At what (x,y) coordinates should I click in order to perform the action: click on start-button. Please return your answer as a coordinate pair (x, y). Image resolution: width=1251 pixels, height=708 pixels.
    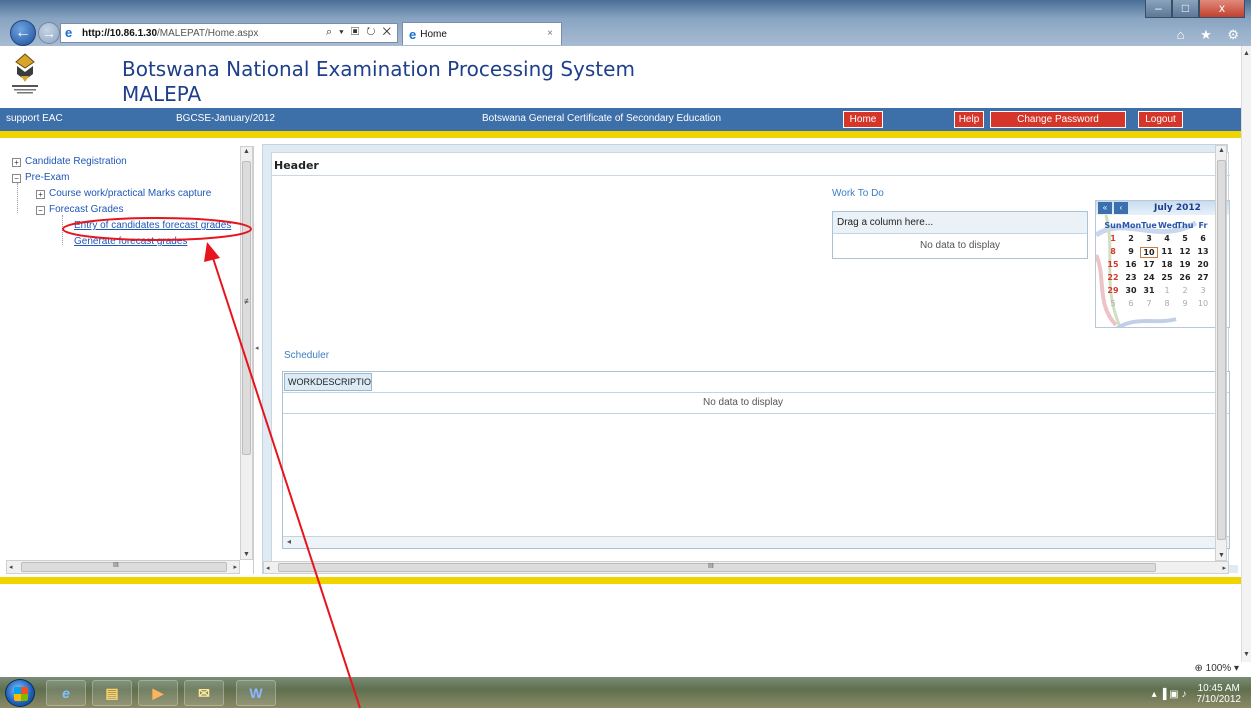
    Looking at the image, I should click on (20, 693).